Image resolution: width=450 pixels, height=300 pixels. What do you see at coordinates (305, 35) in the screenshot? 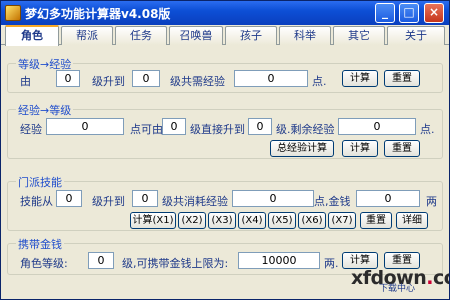
I see `tab-exam: 科举` at bounding box center [305, 35].